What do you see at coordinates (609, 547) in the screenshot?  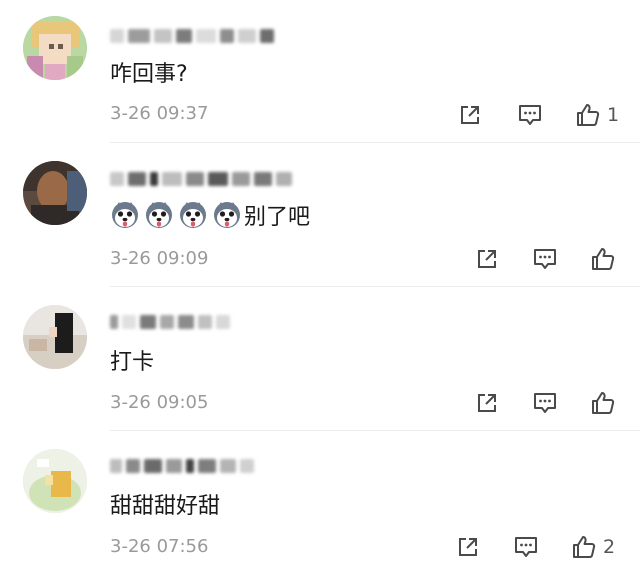 I see `like-count: 2` at bounding box center [609, 547].